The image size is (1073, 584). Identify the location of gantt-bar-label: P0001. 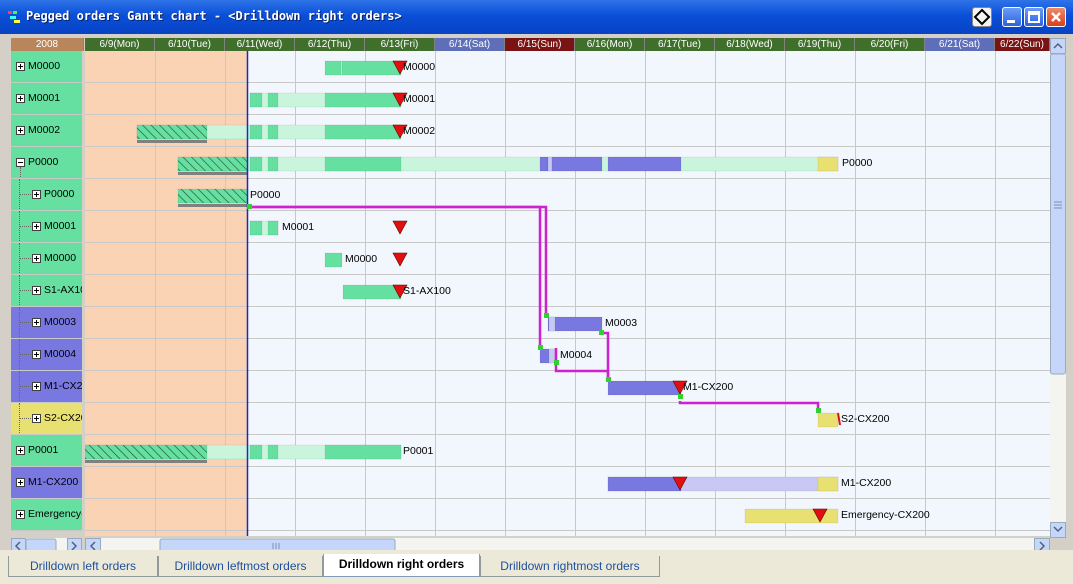
(418, 451).